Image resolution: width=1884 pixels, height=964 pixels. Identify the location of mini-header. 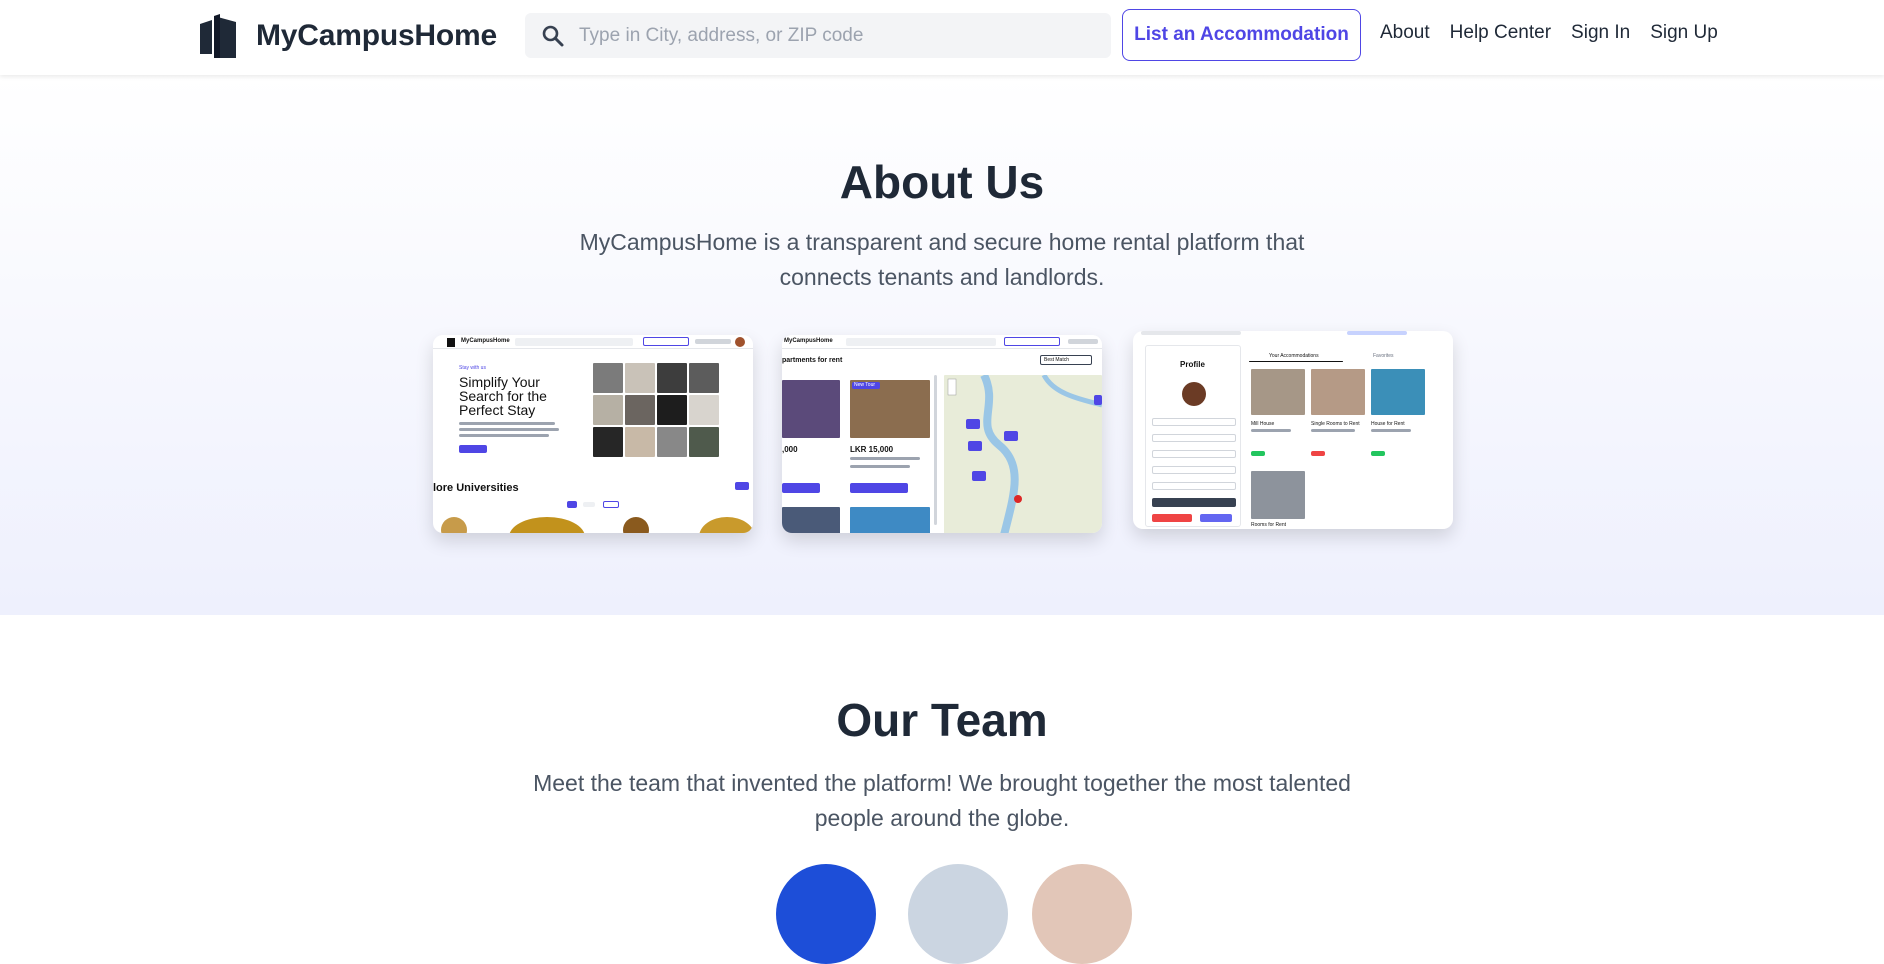
(1191, 333).